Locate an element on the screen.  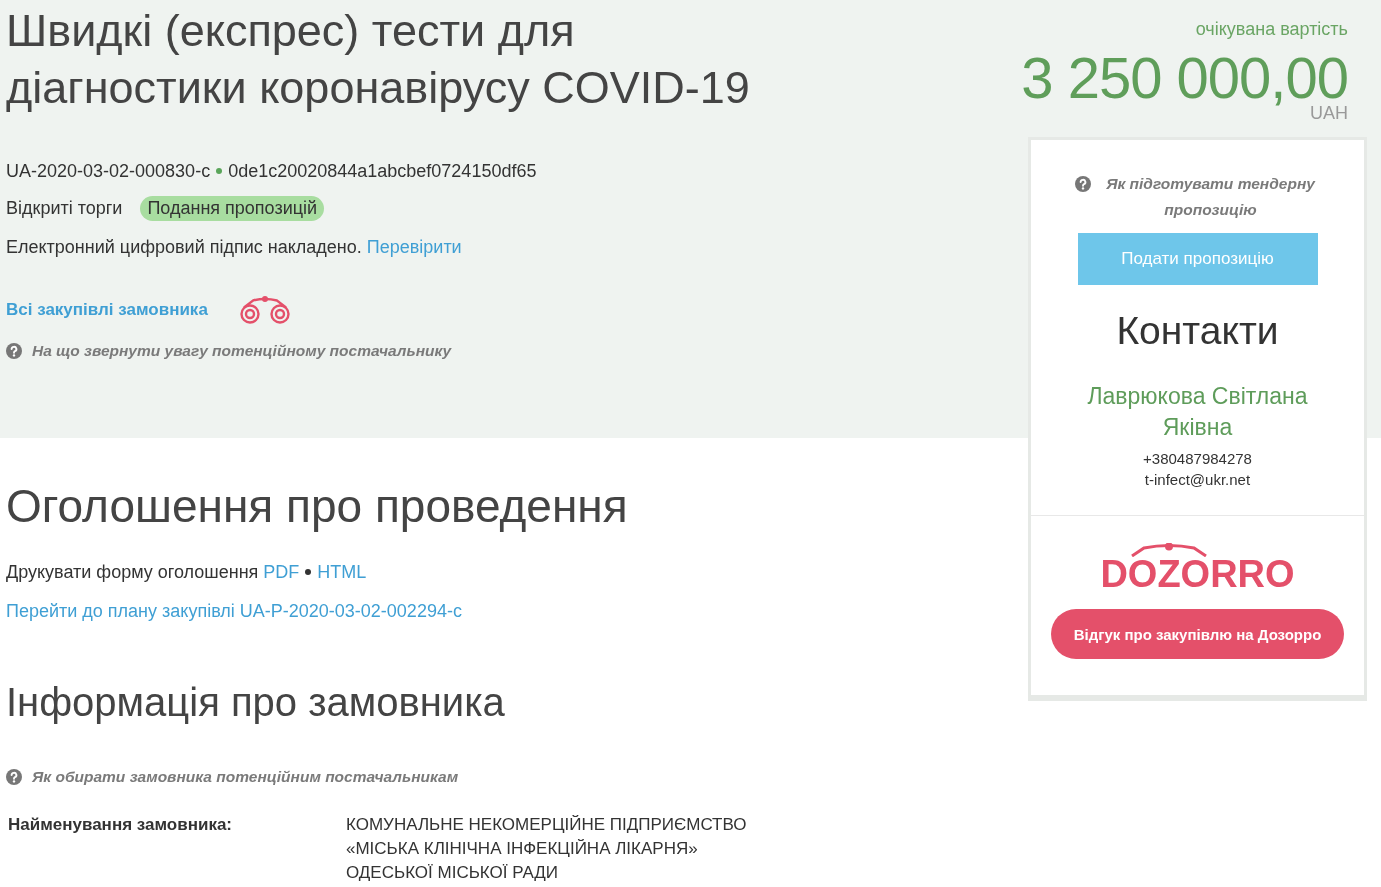
submit-proposal-button: Подати пропозицію is located at coordinates (1197, 259).